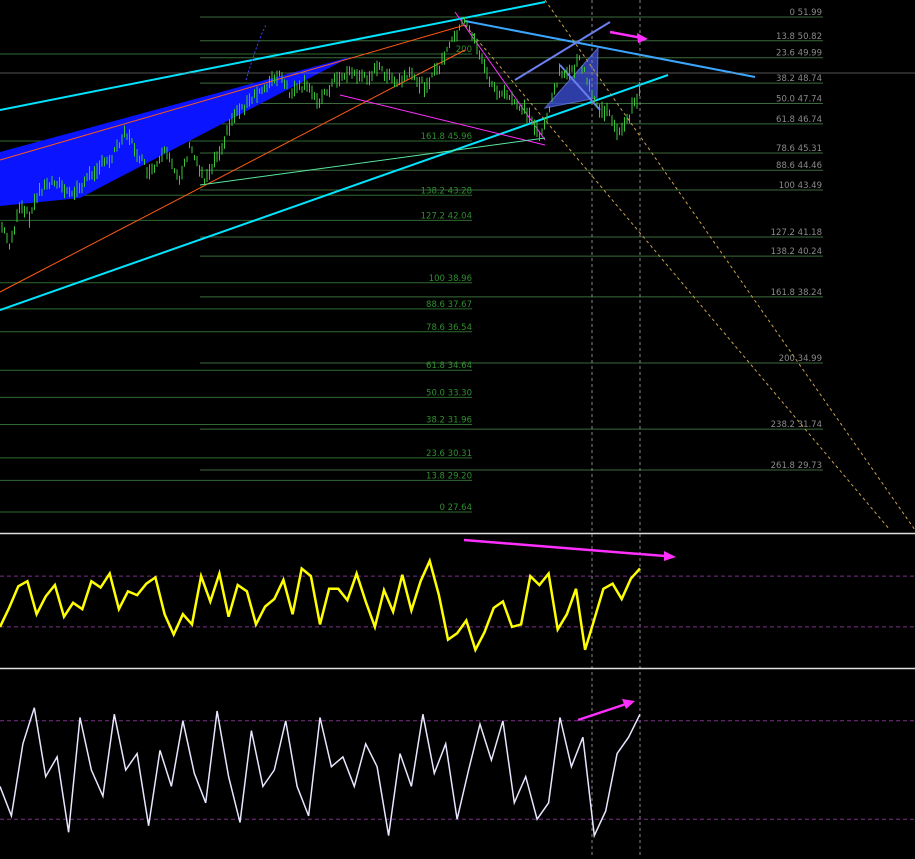 The width and height of the screenshot is (915, 859). Describe the element at coordinates (449, 305) in the screenshot. I see `fib-label-middle: 88.6 37.67` at that location.